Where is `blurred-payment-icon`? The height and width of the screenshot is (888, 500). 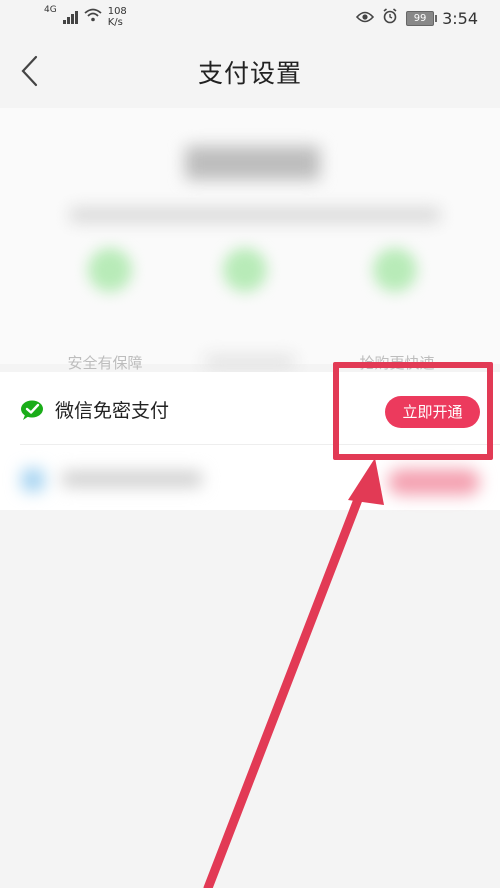 blurred-payment-icon is located at coordinates (33, 480).